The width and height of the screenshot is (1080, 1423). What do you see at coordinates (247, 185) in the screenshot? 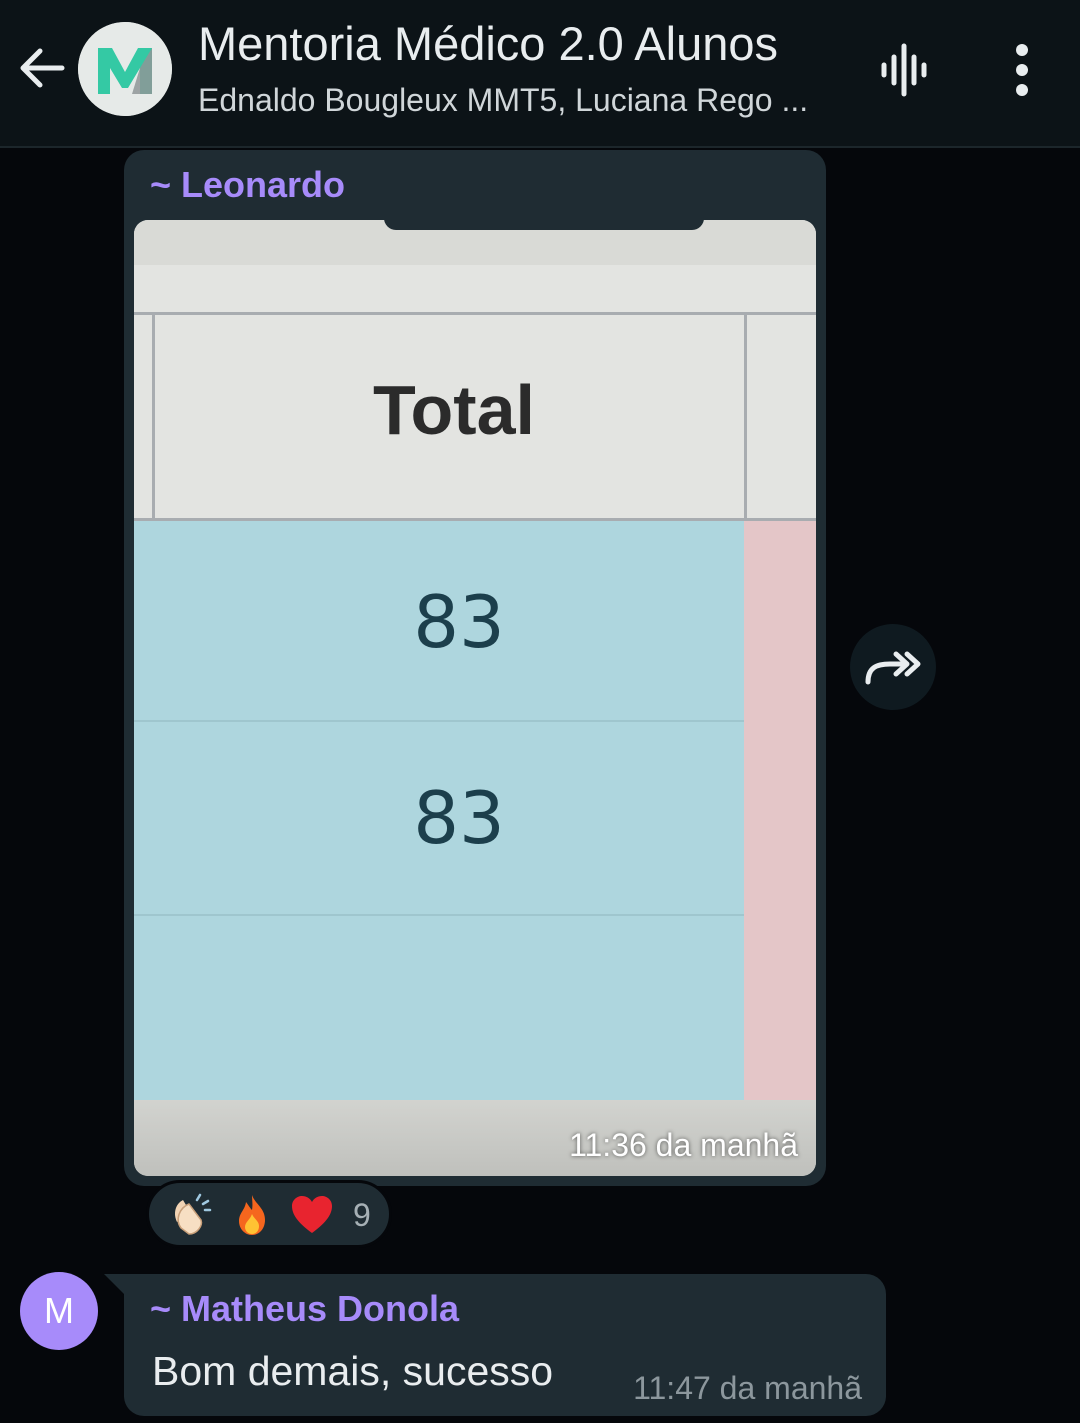
I see `sender-name: ~ Leonardo` at bounding box center [247, 185].